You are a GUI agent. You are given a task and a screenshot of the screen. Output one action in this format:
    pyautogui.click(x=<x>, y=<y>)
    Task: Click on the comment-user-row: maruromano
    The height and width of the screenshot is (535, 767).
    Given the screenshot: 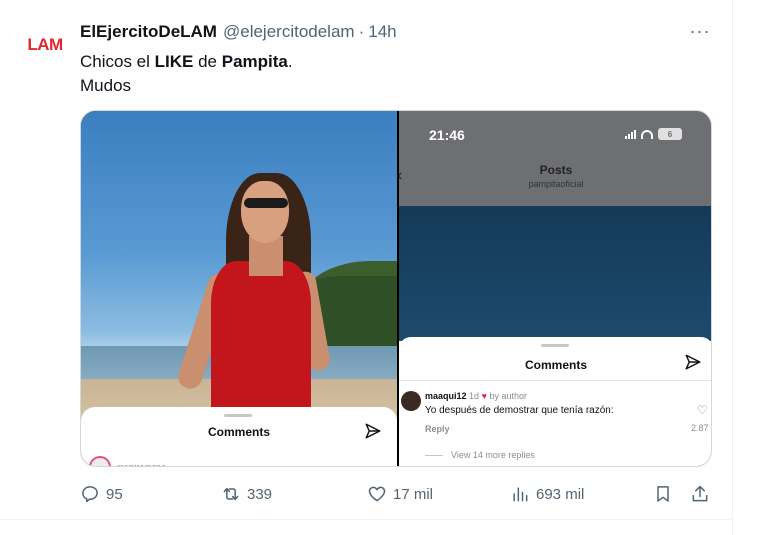 What is the action you would take?
    pyautogui.click(x=127, y=461)
    